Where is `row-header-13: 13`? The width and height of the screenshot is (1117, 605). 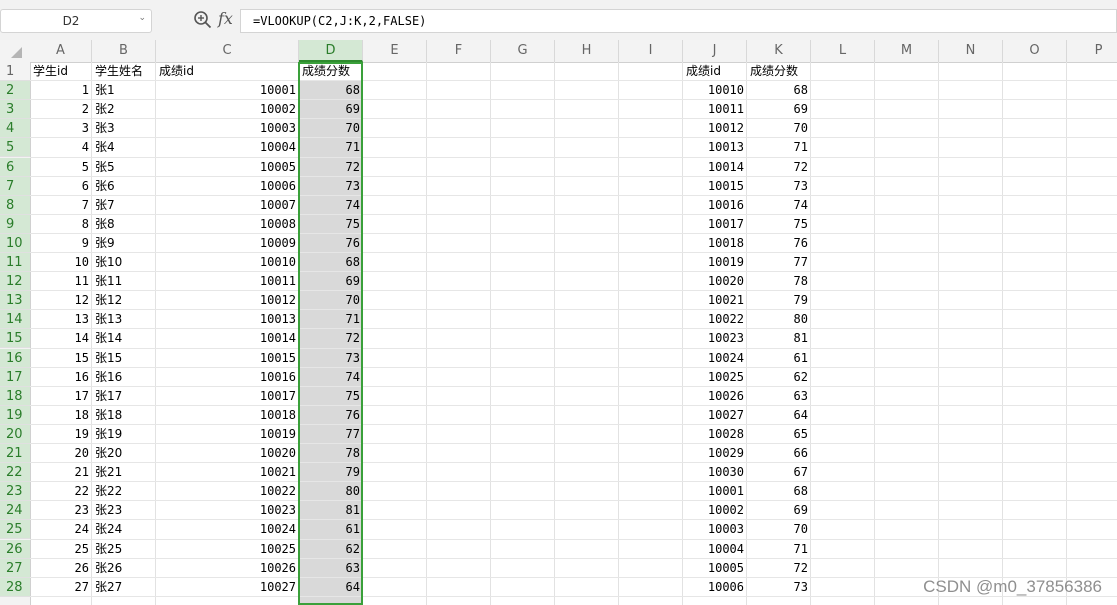
row-header-13: 13 is located at coordinates (15, 301).